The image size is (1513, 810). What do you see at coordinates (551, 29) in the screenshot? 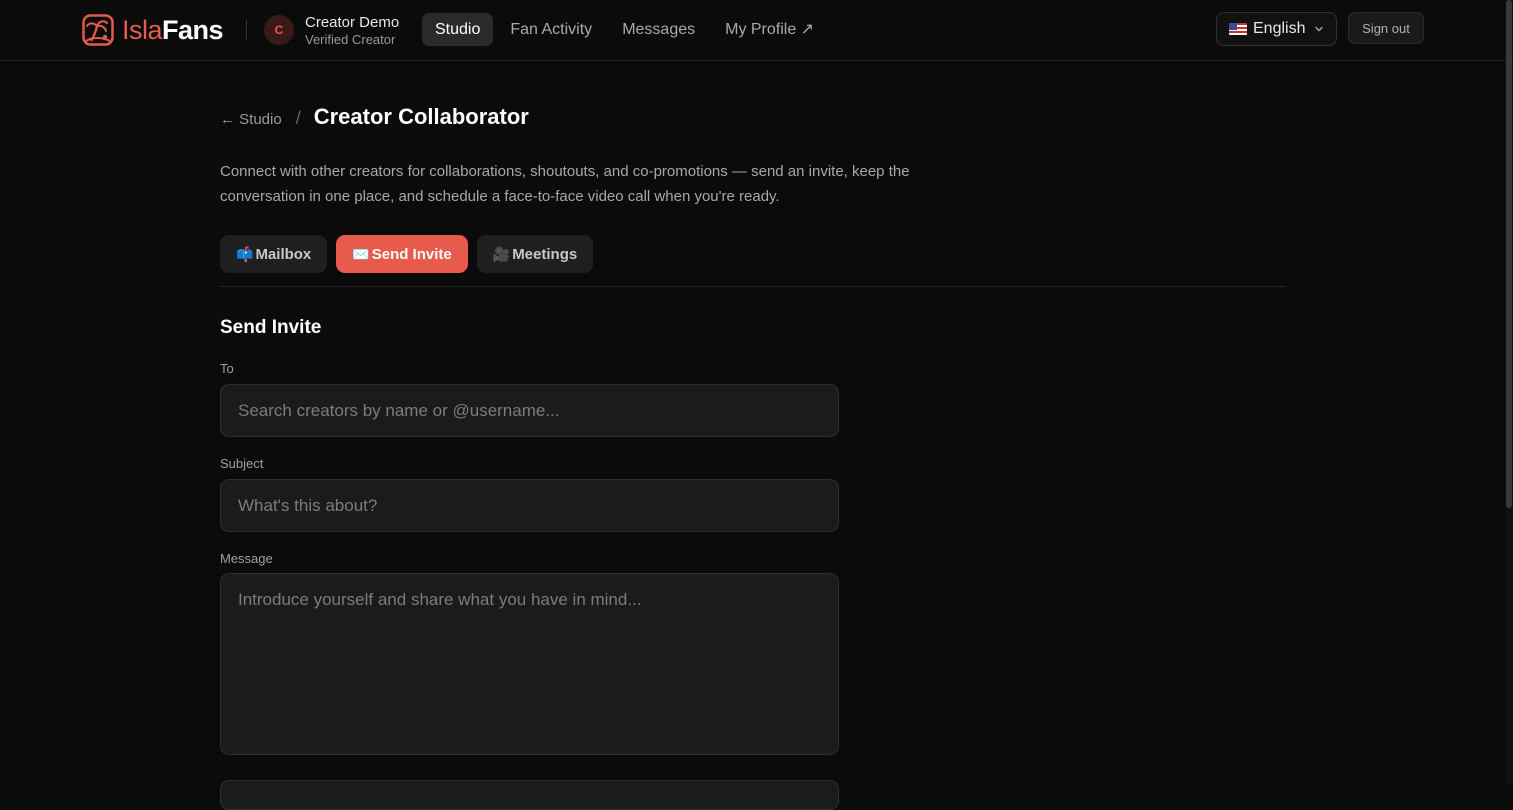
I see `nav-item-fan-activity: Fan Activity` at bounding box center [551, 29].